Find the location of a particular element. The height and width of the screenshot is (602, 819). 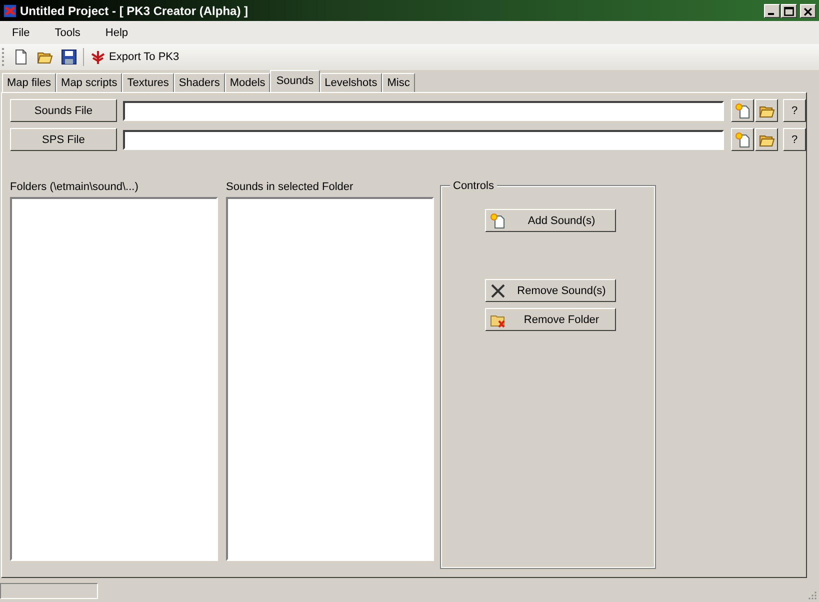

menu-item: Tools is located at coordinates (67, 32).